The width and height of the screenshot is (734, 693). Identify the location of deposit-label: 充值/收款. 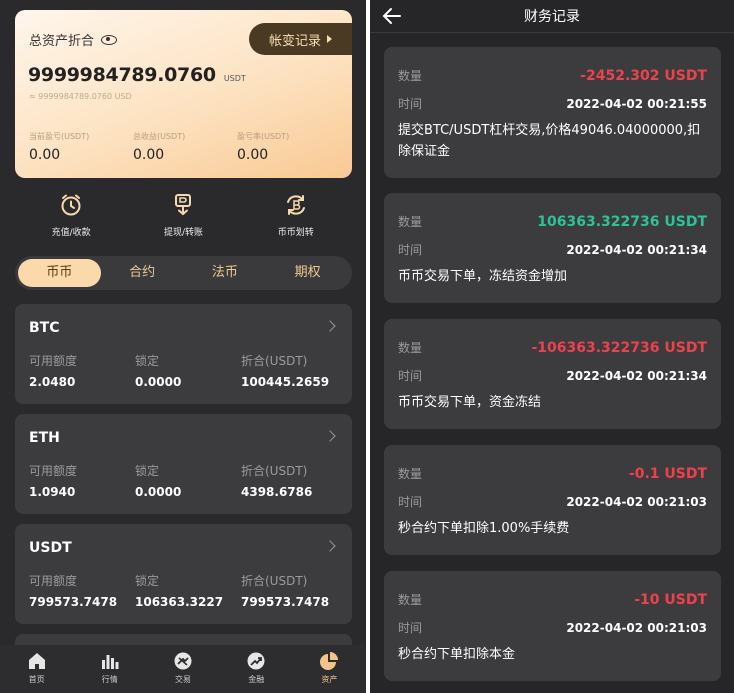
(71, 233).